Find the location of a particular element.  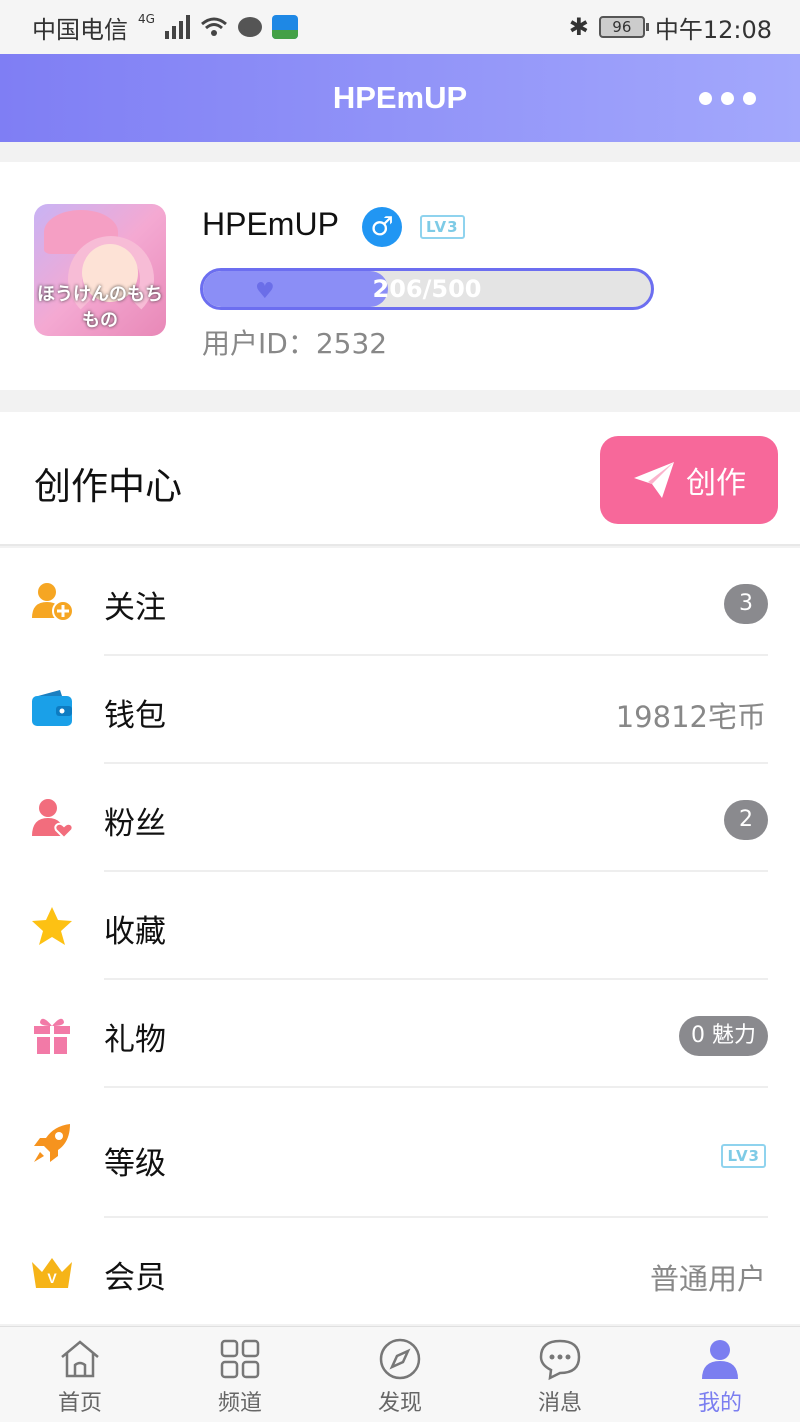

menu-item-gifts: 礼物 0 魅力 is located at coordinates (400, 1034).